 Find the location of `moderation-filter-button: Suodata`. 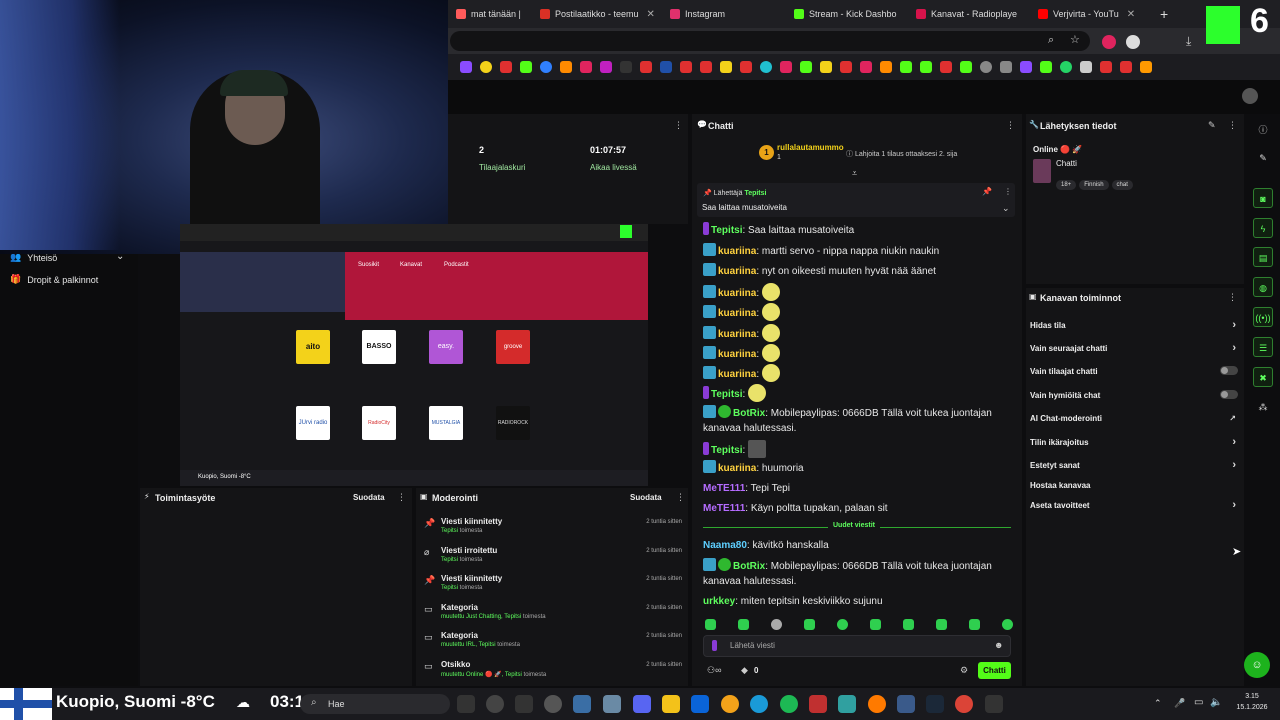

moderation-filter-button: Suodata is located at coordinates (646, 497).